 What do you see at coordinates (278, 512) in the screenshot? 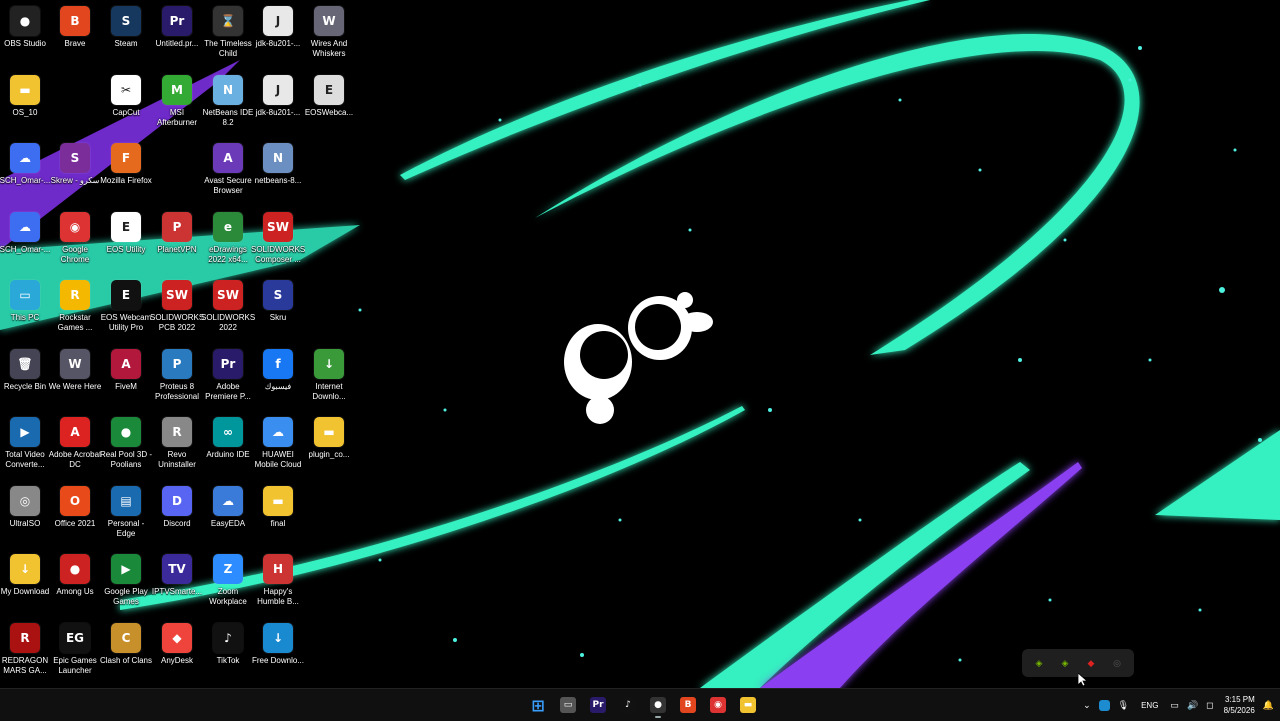
I see `desktop-icon: ▬ final` at bounding box center [278, 512].